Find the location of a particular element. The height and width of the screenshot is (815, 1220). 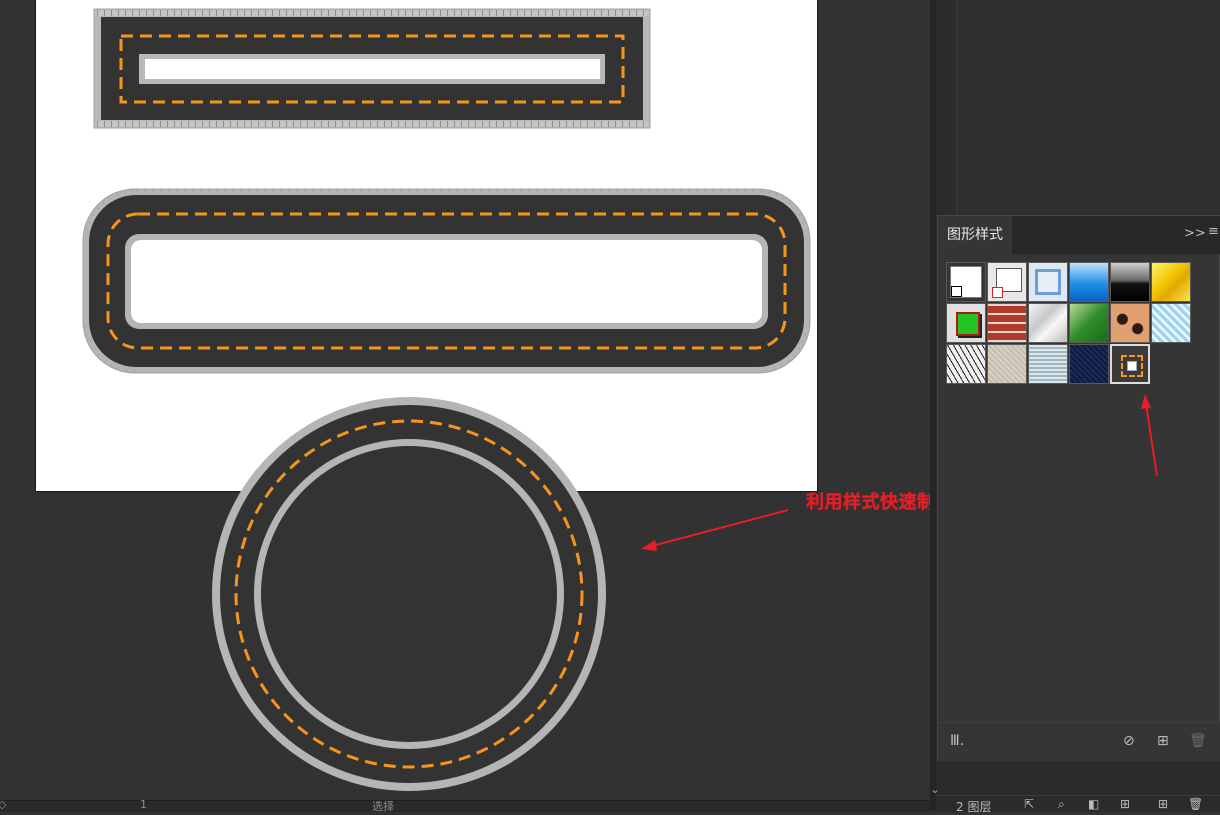

status-bar: ◇ 1 选择 is located at coordinates (465, 806).